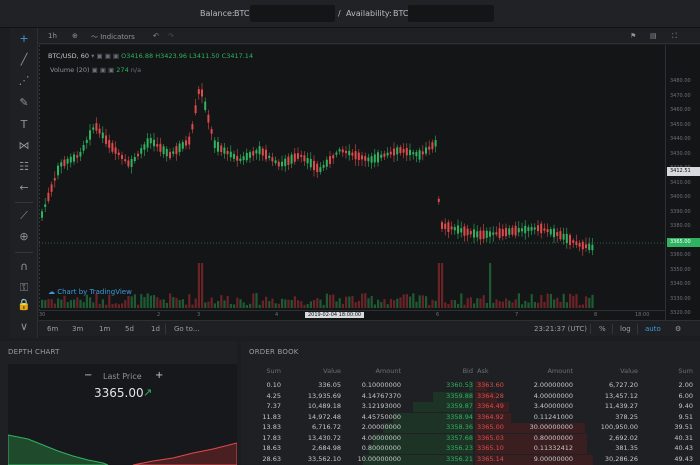 This screenshot has width=700, height=465. What do you see at coordinates (119, 393) in the screenshot?
I see `last-price-value: 3365.00` at bounding box center [119, 393].